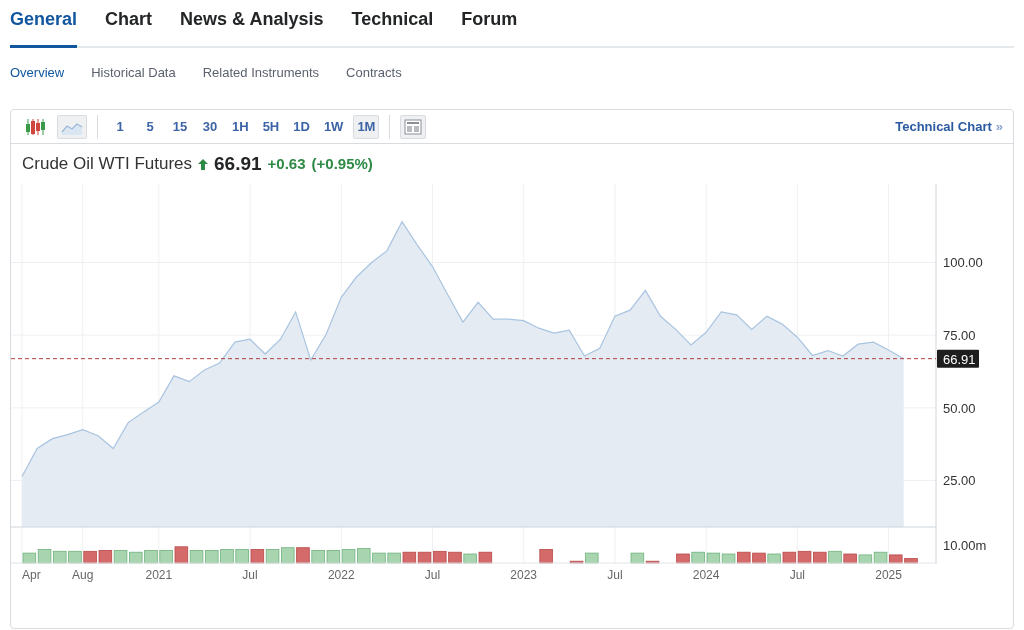 The image size is (1024, 630). What do you see at coordinates (133, 73) in the screenshot?
I see `subtab: Historical Data` at bounding box center [133, 73].